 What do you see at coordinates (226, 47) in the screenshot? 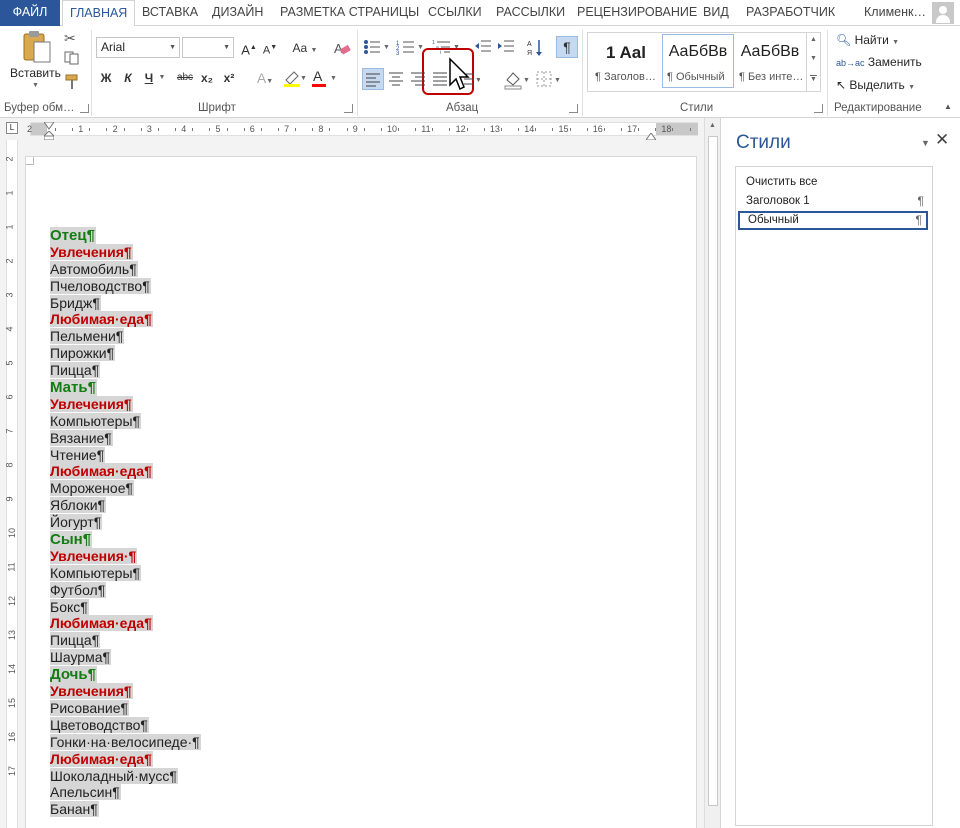
I see `font-size-dropdown-icon: ▼` at bounding box center [226, 47].